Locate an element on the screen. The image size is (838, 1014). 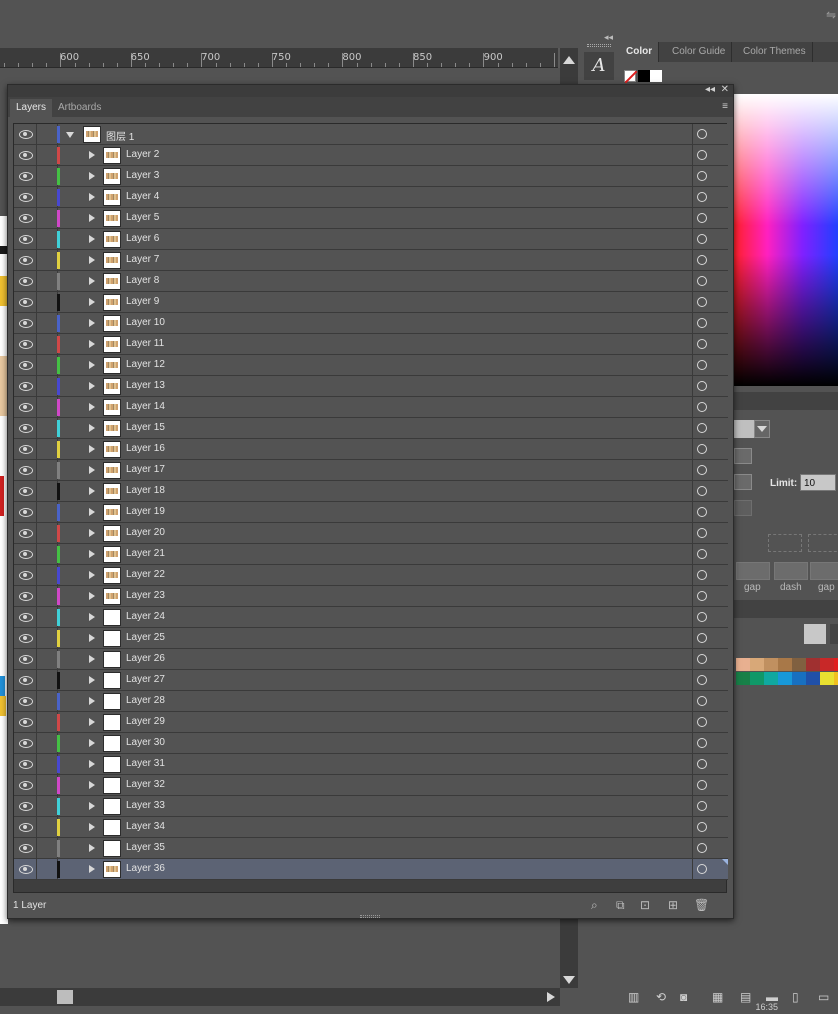
dash-align-icon is located at coordinates (823, 543).